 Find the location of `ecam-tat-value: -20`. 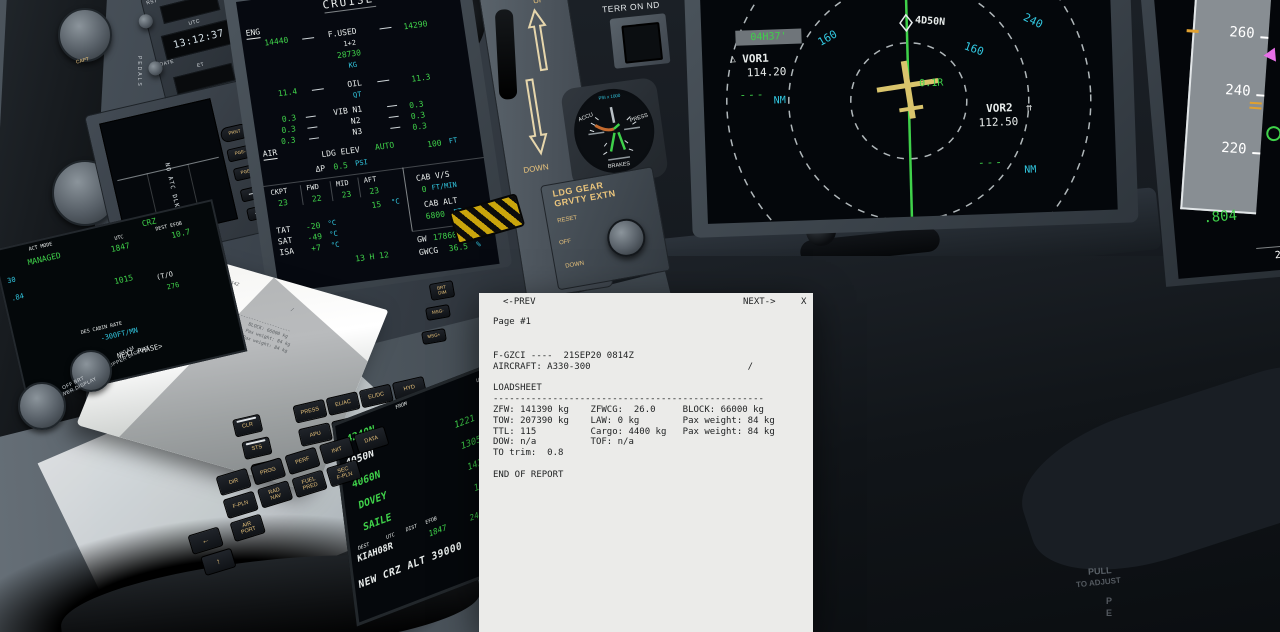

ecam-tat-value: -20 is located at coordinates (313, 226).